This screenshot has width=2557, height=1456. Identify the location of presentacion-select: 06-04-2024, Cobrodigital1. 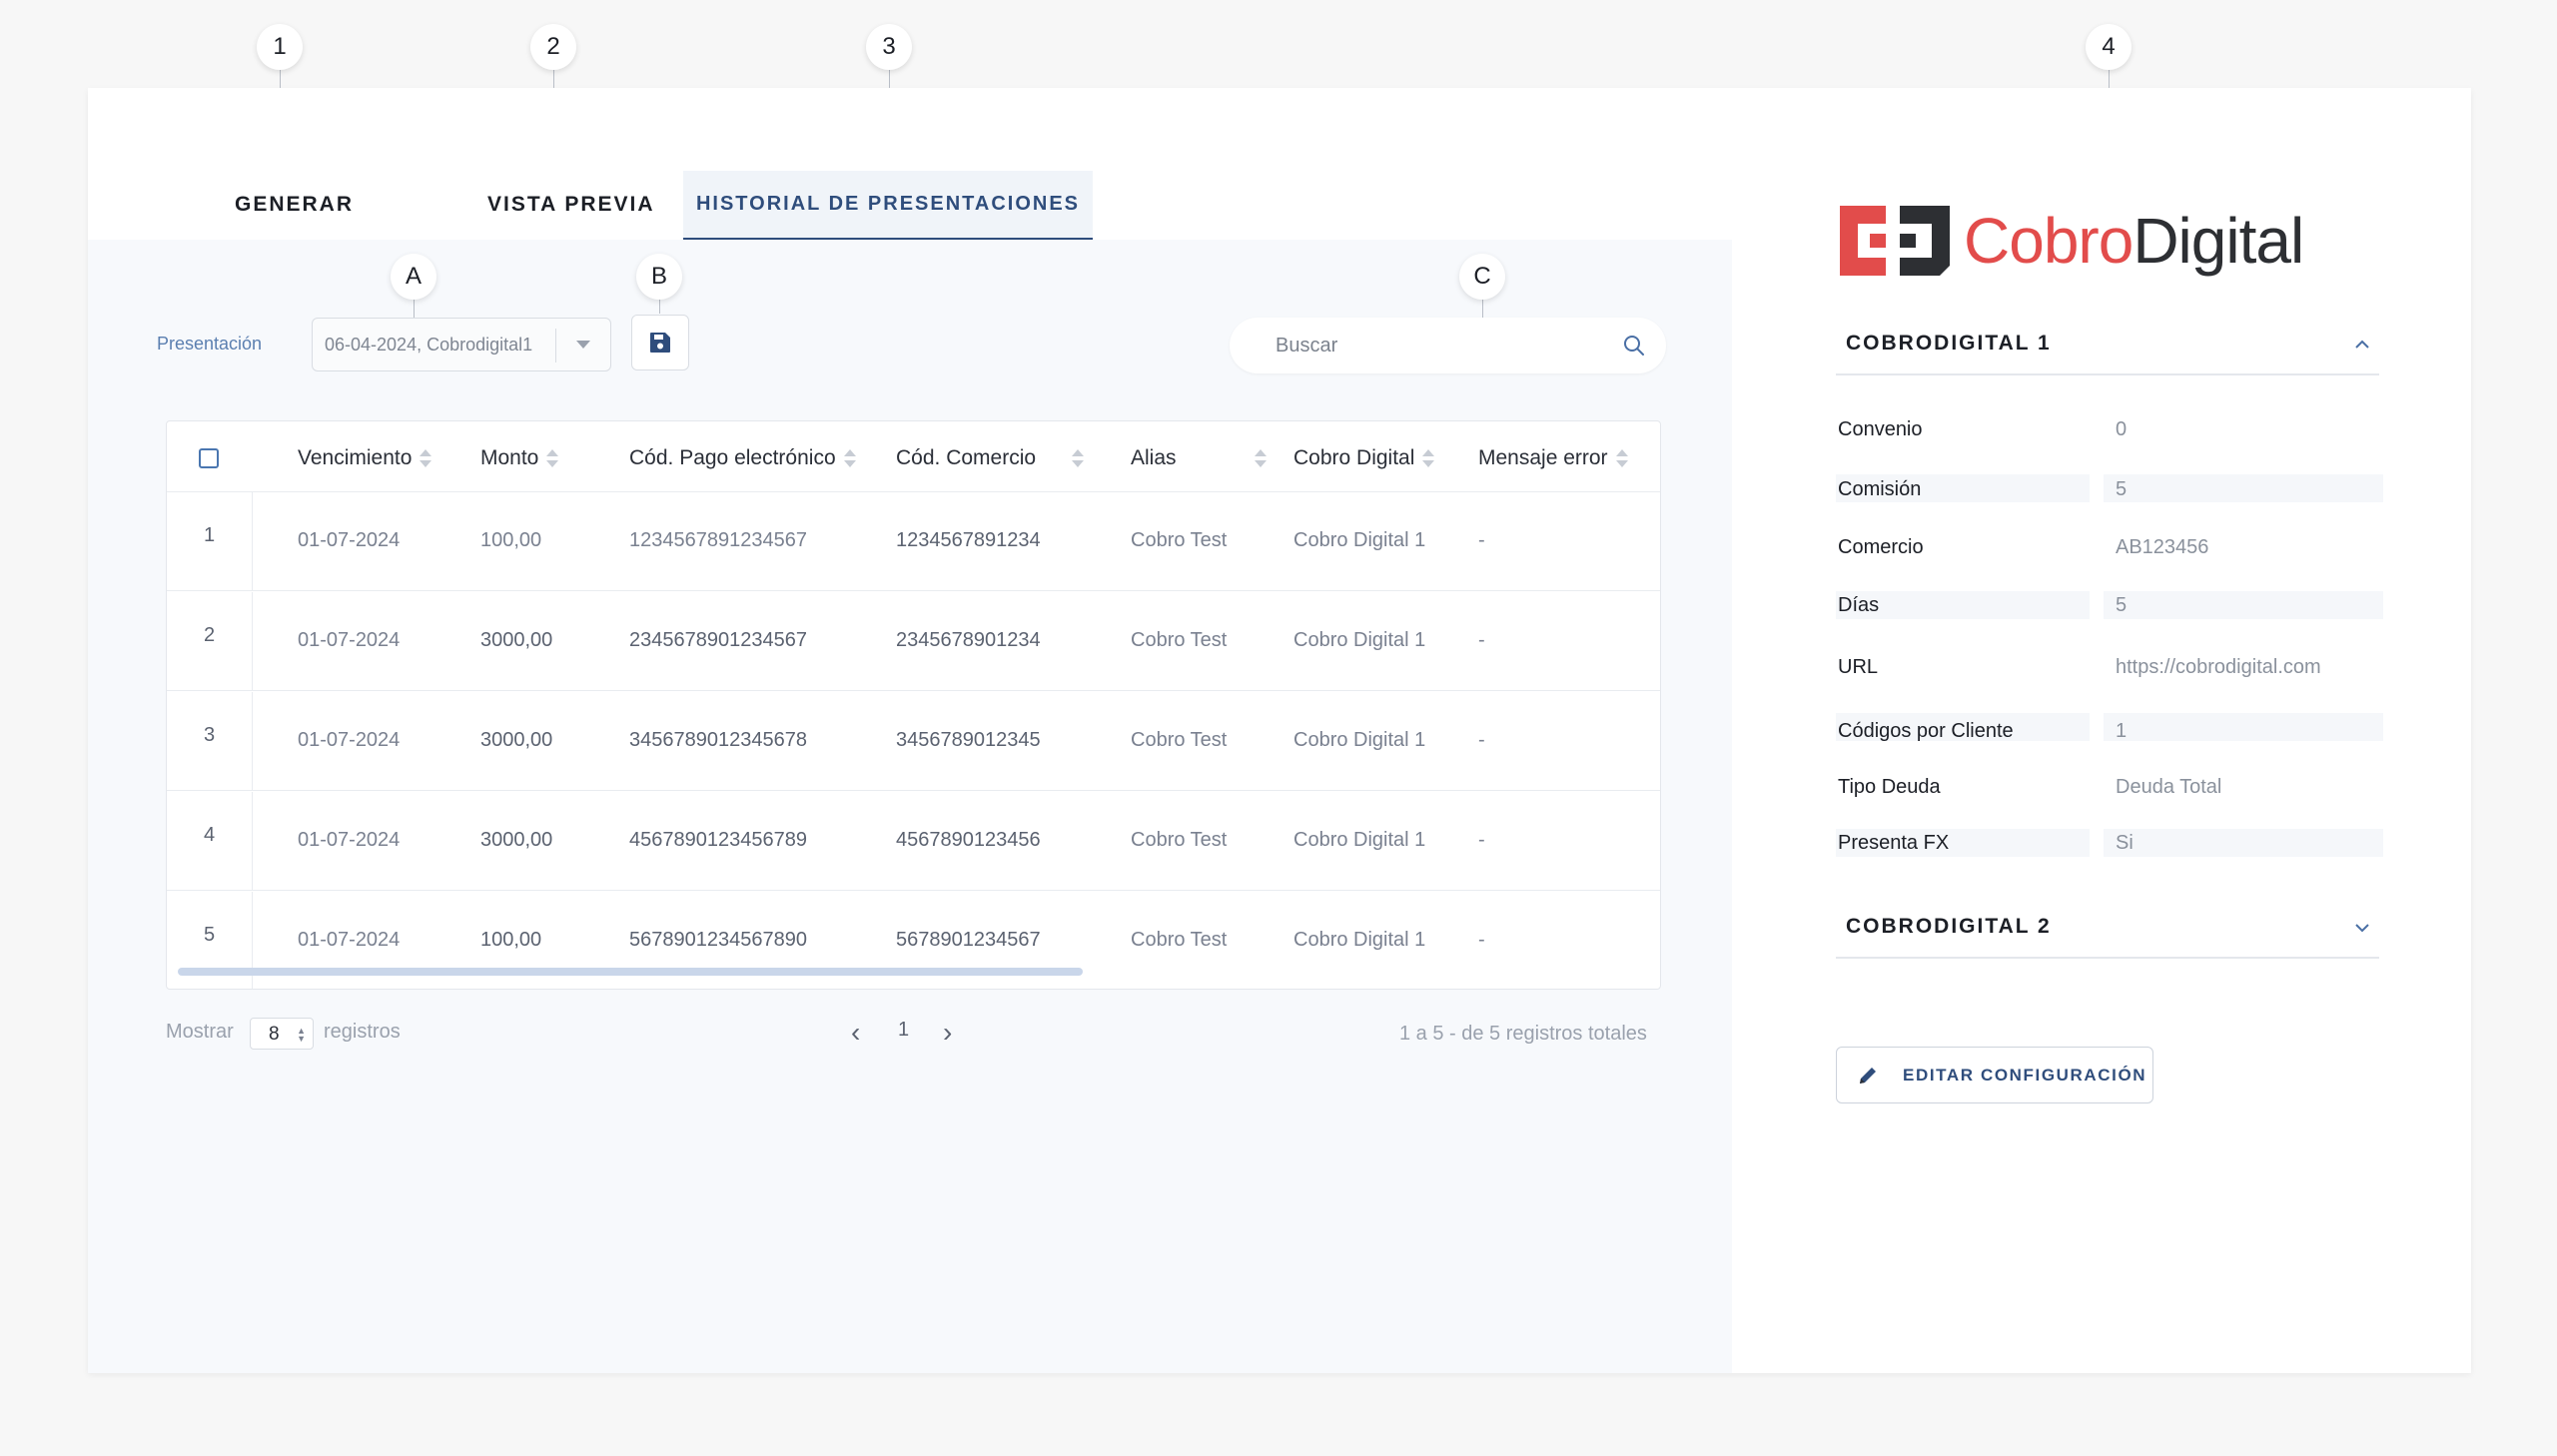
(461, 344).